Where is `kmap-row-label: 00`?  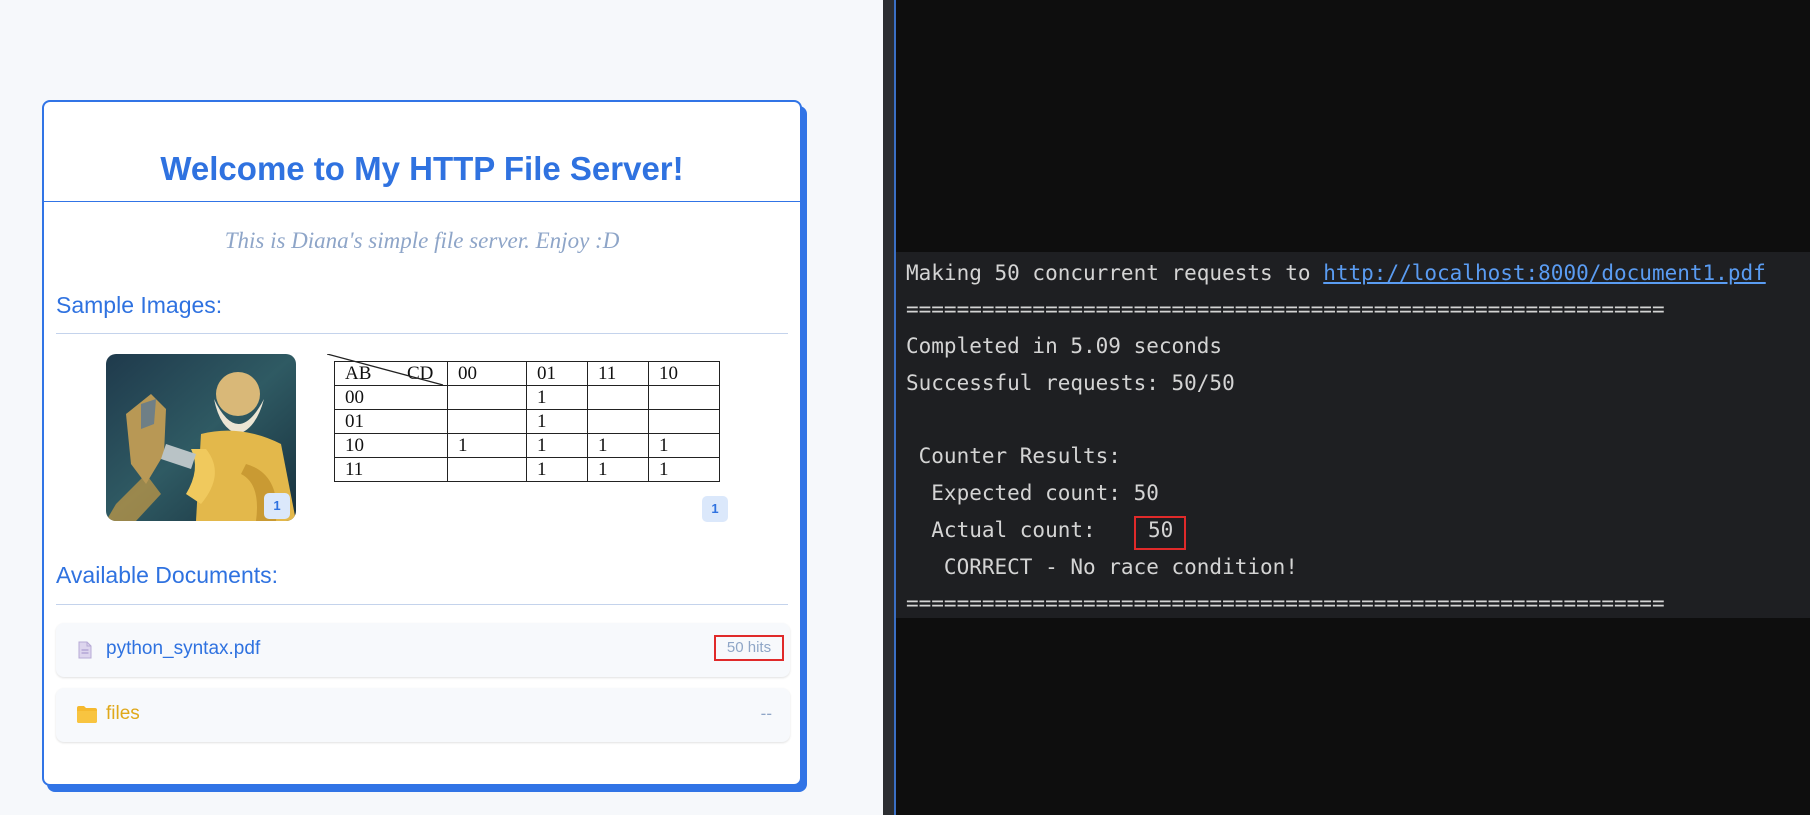 kmap-row-label: 00 is located at coordinates (391, 397).